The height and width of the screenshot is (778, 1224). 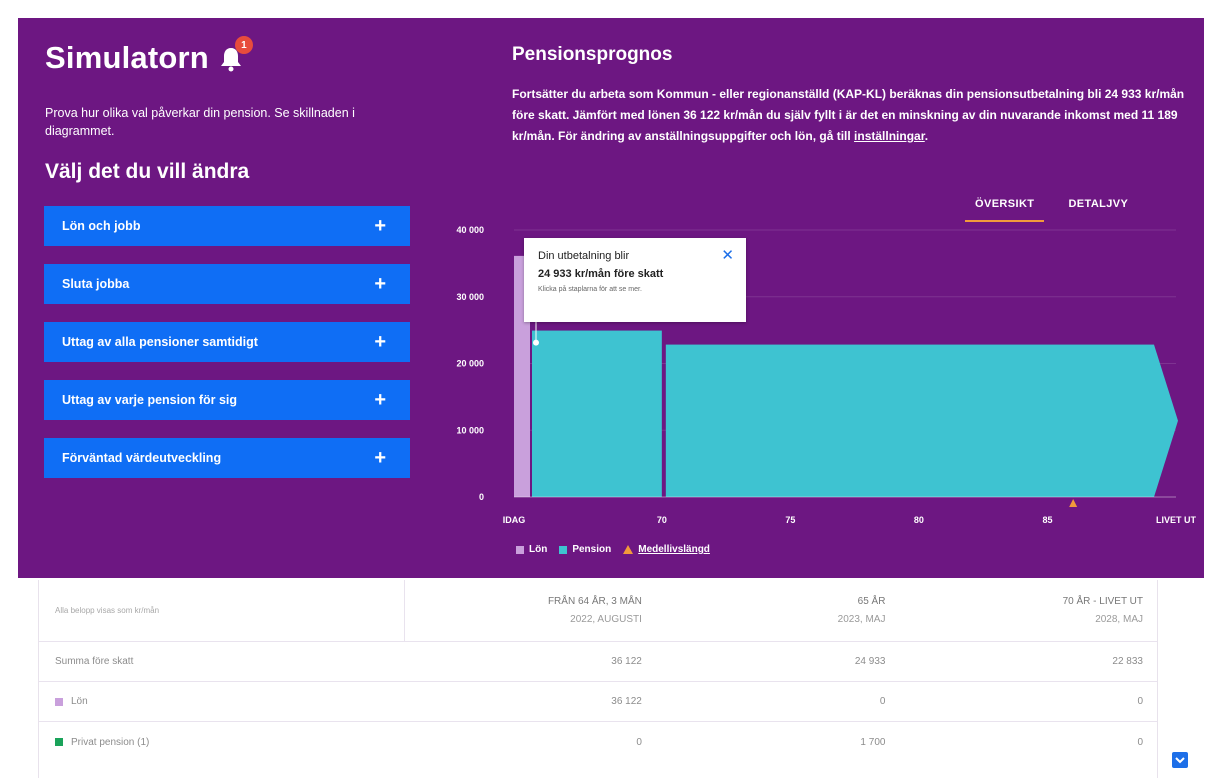 I want to click on life-expectancy-marker, so click(x=1073, y=503).